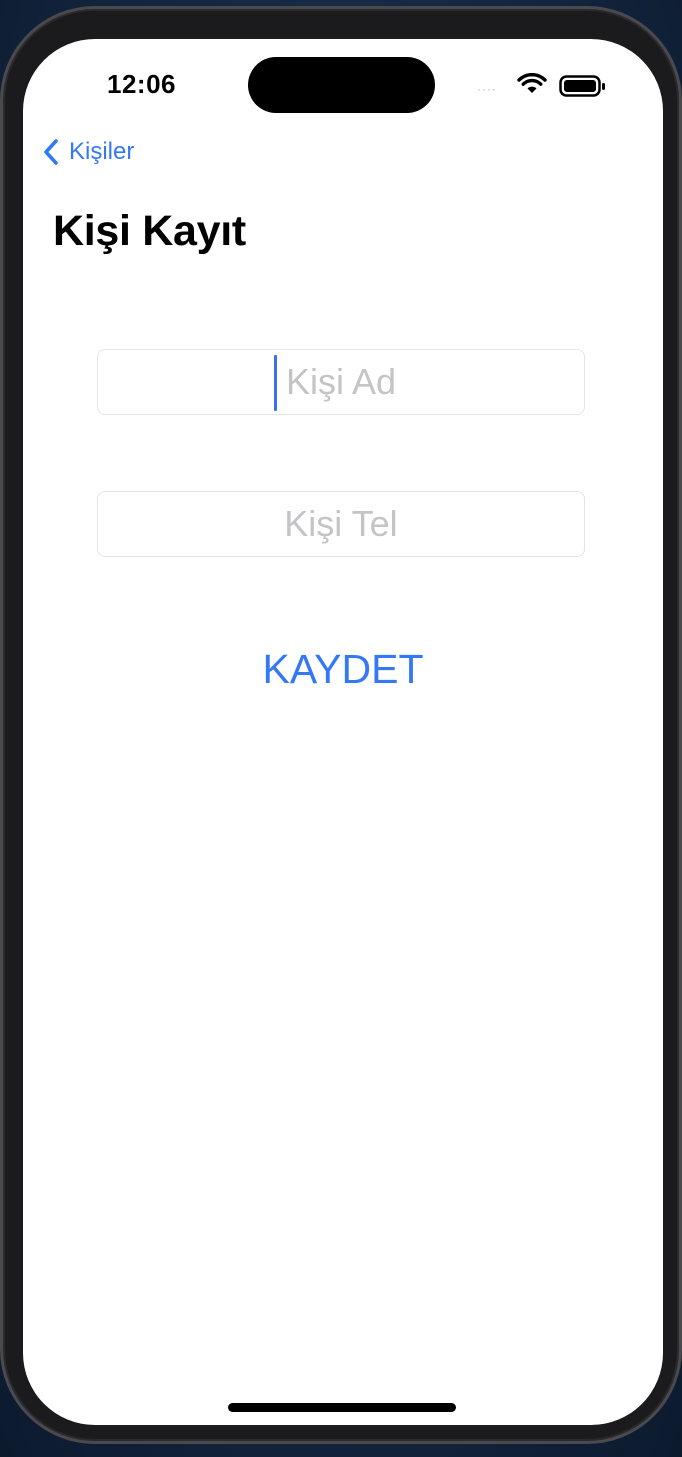 This screenshot has width=682, height=1457. Describe the element at coordinates (275, 383) in the screenshot. I see `text-cursor` at that location.